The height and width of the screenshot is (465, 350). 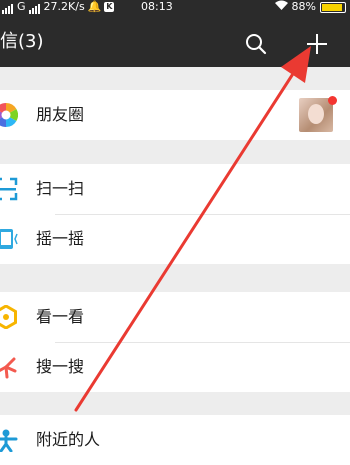 What do you see at coordinates (60, 366) in the screenshot?
I see `list-item-label: 搜一搜` at bounding box center [60, 366].